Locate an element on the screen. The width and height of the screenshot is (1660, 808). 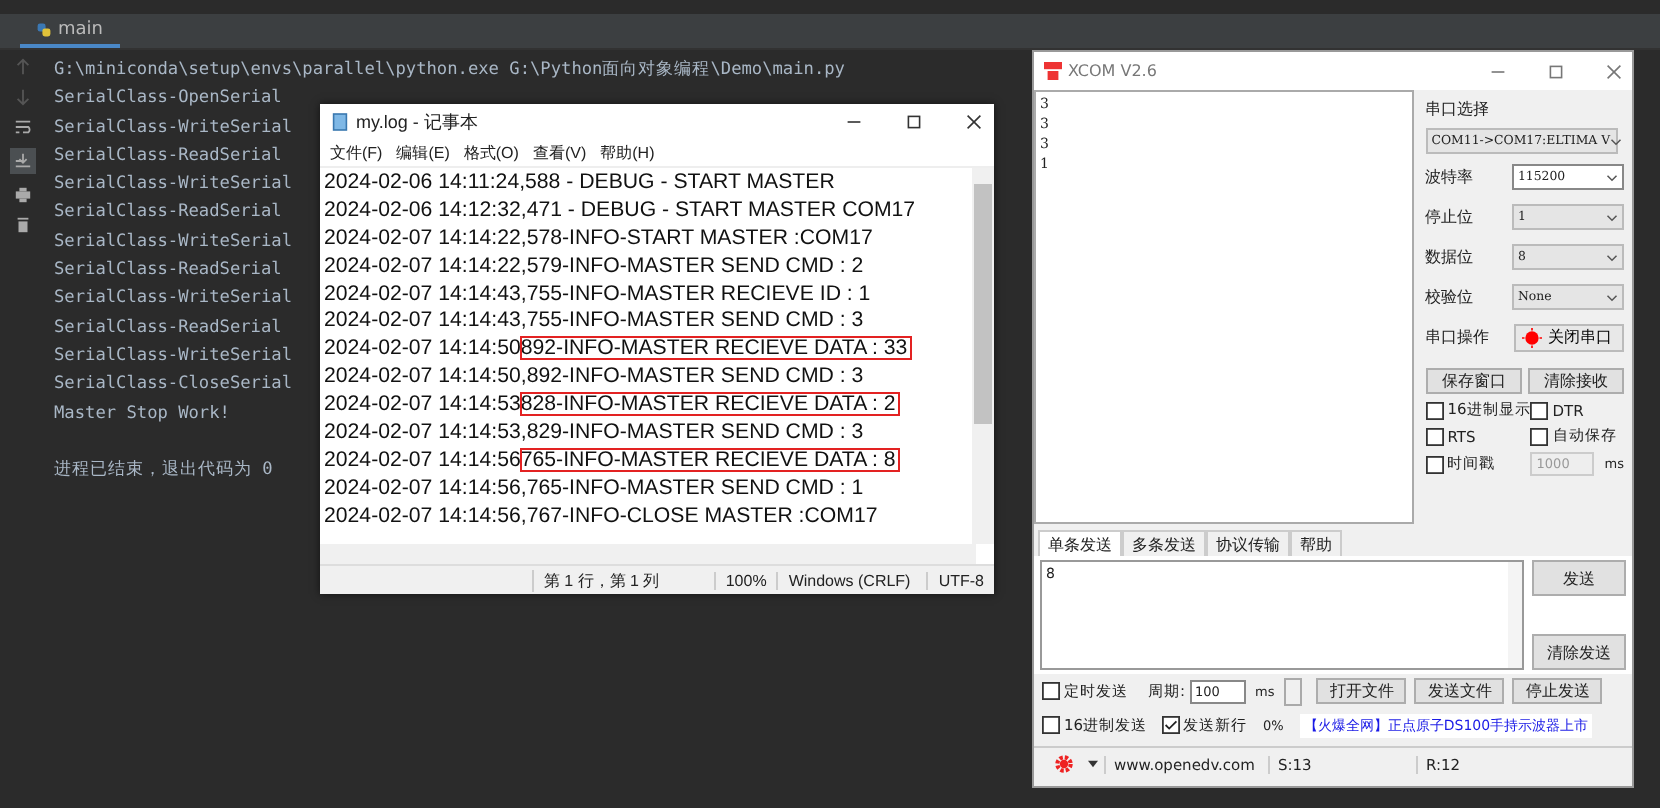
tab: 单条发送 is located at coordinates (1080, 543).